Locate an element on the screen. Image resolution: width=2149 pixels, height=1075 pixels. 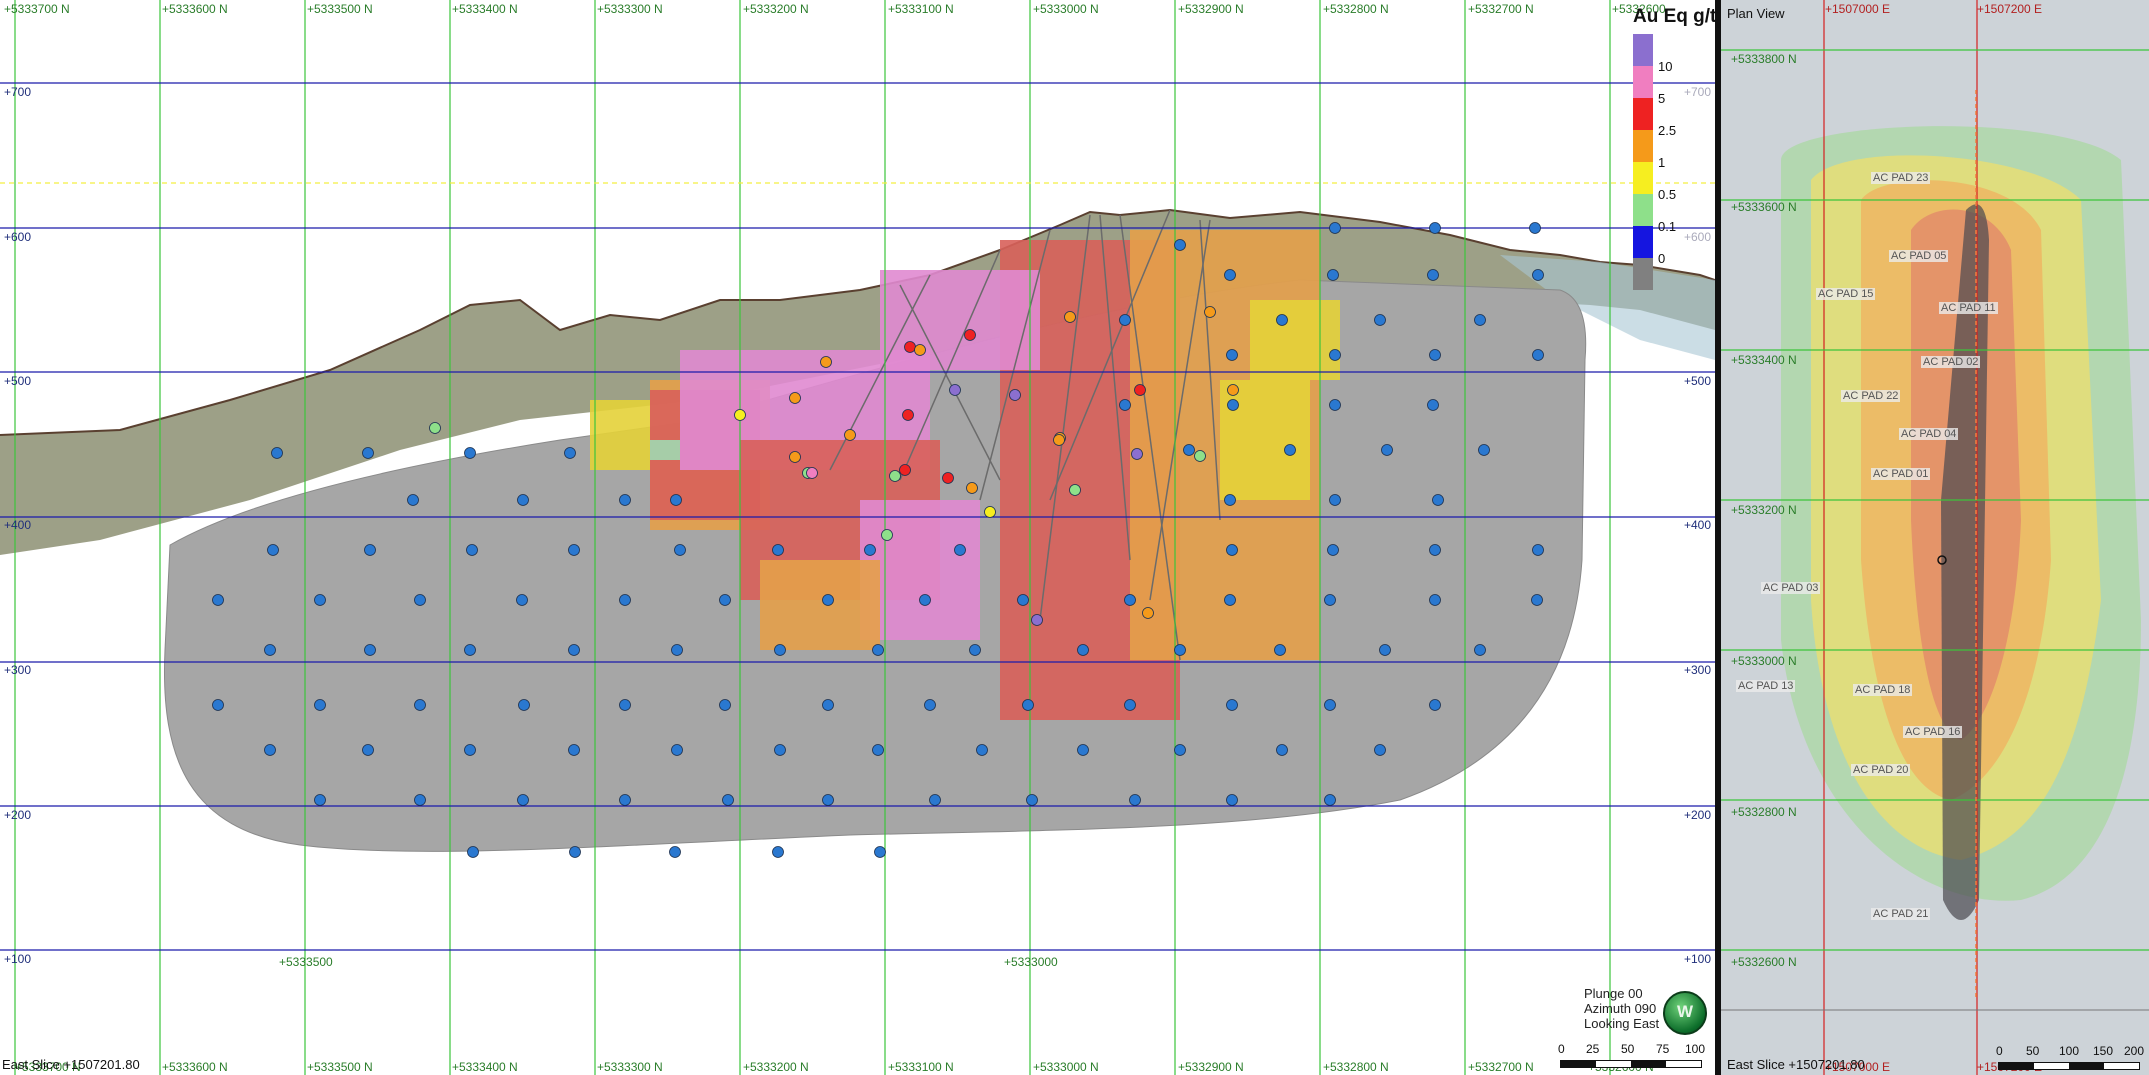
northing-label: +5333600 N is located at coordinates (195, 9).